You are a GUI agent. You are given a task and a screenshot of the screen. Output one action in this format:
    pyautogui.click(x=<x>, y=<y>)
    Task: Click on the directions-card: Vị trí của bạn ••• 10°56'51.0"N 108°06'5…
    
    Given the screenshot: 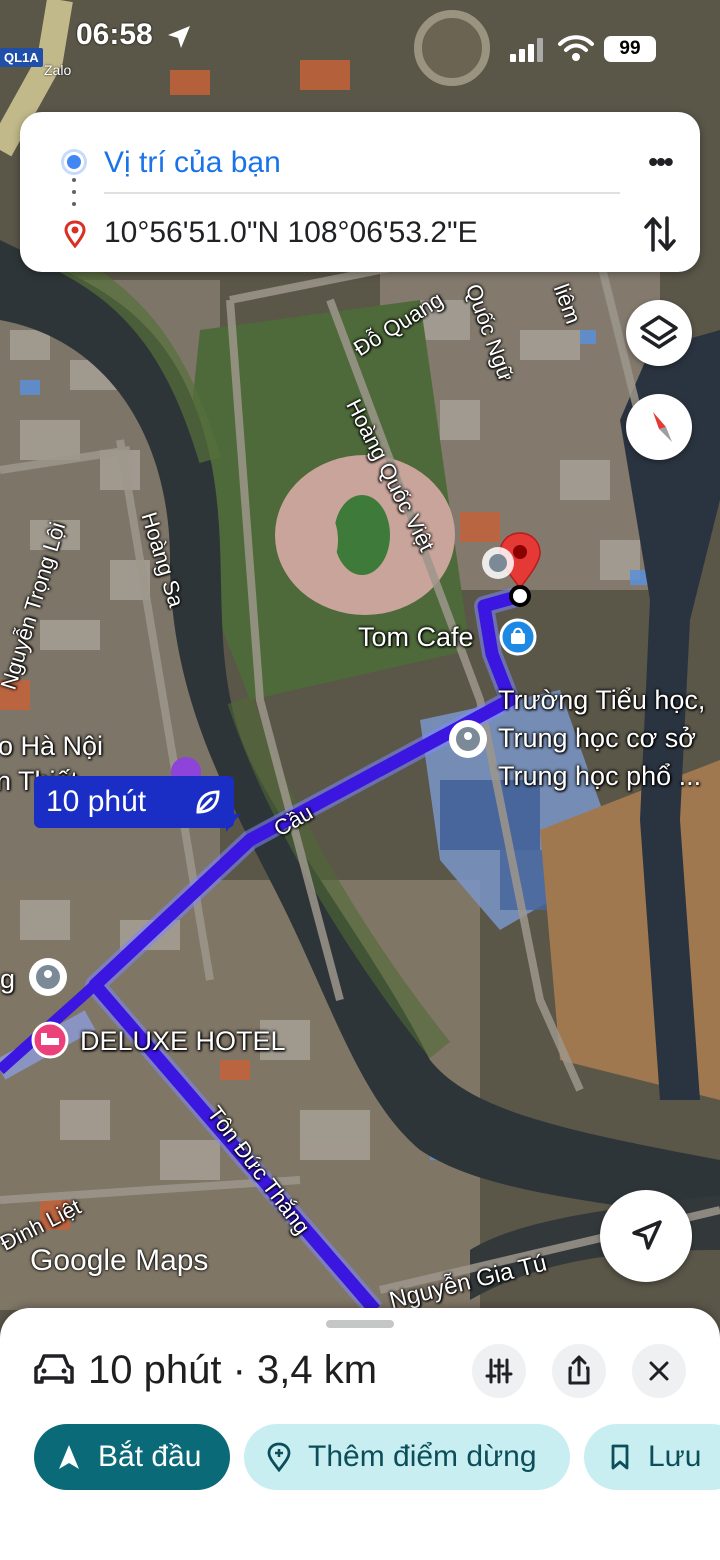 What is the action you would take?
    pyautogui.click(x=360, y=192)
    